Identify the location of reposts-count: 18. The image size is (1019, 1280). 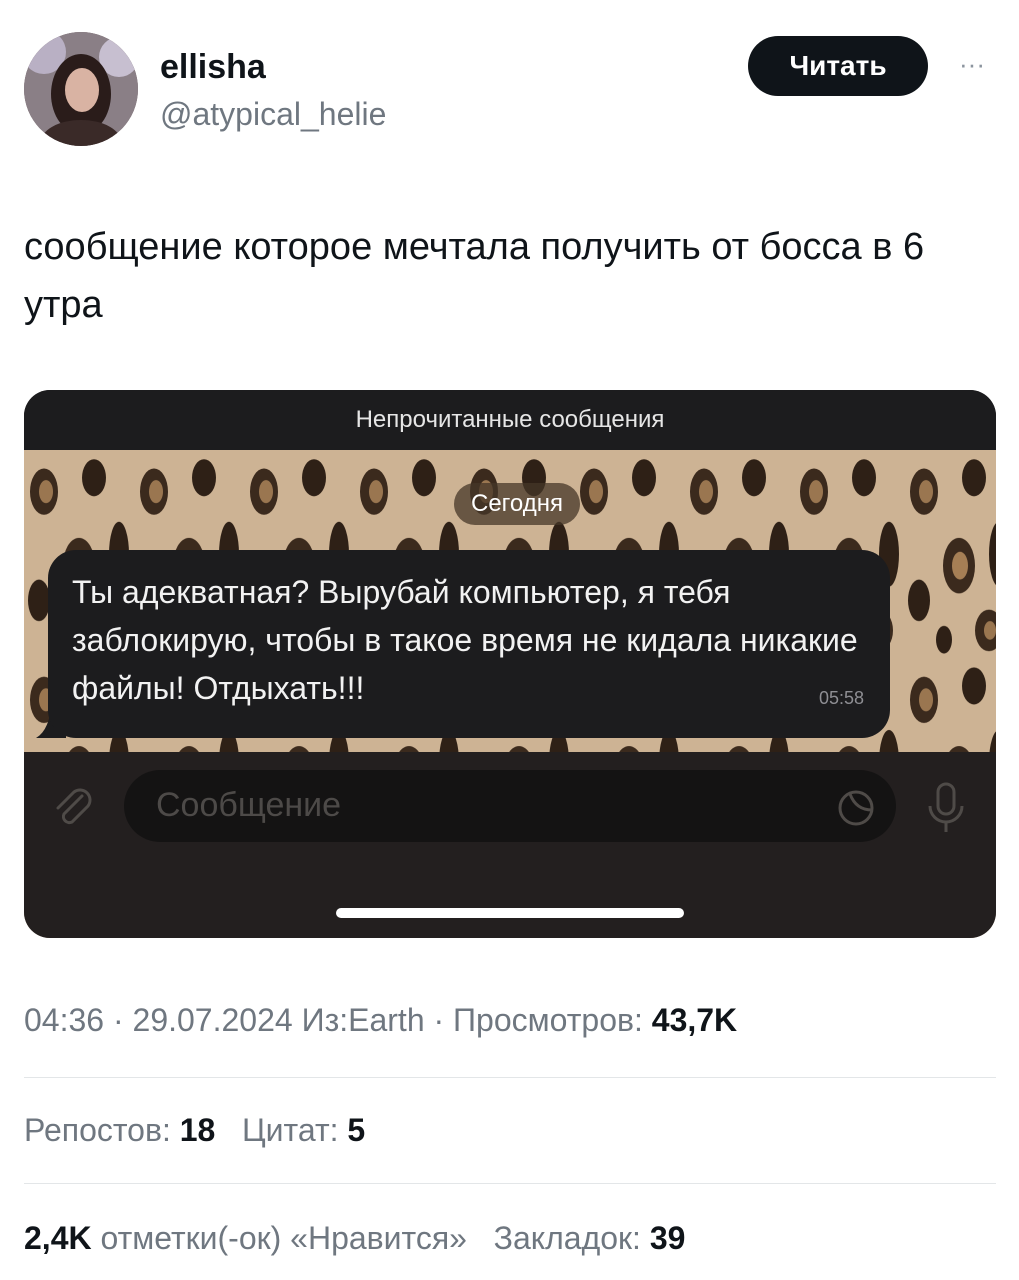
(197, 1130).